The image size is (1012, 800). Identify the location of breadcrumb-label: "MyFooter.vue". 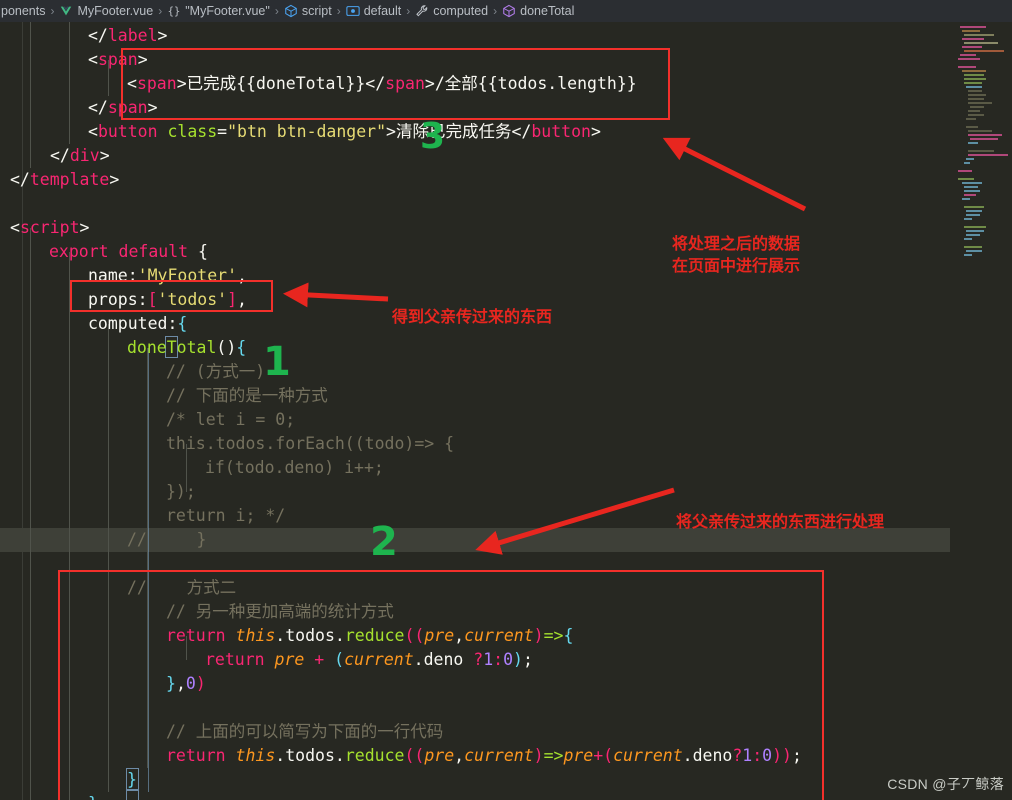
(227, 11).